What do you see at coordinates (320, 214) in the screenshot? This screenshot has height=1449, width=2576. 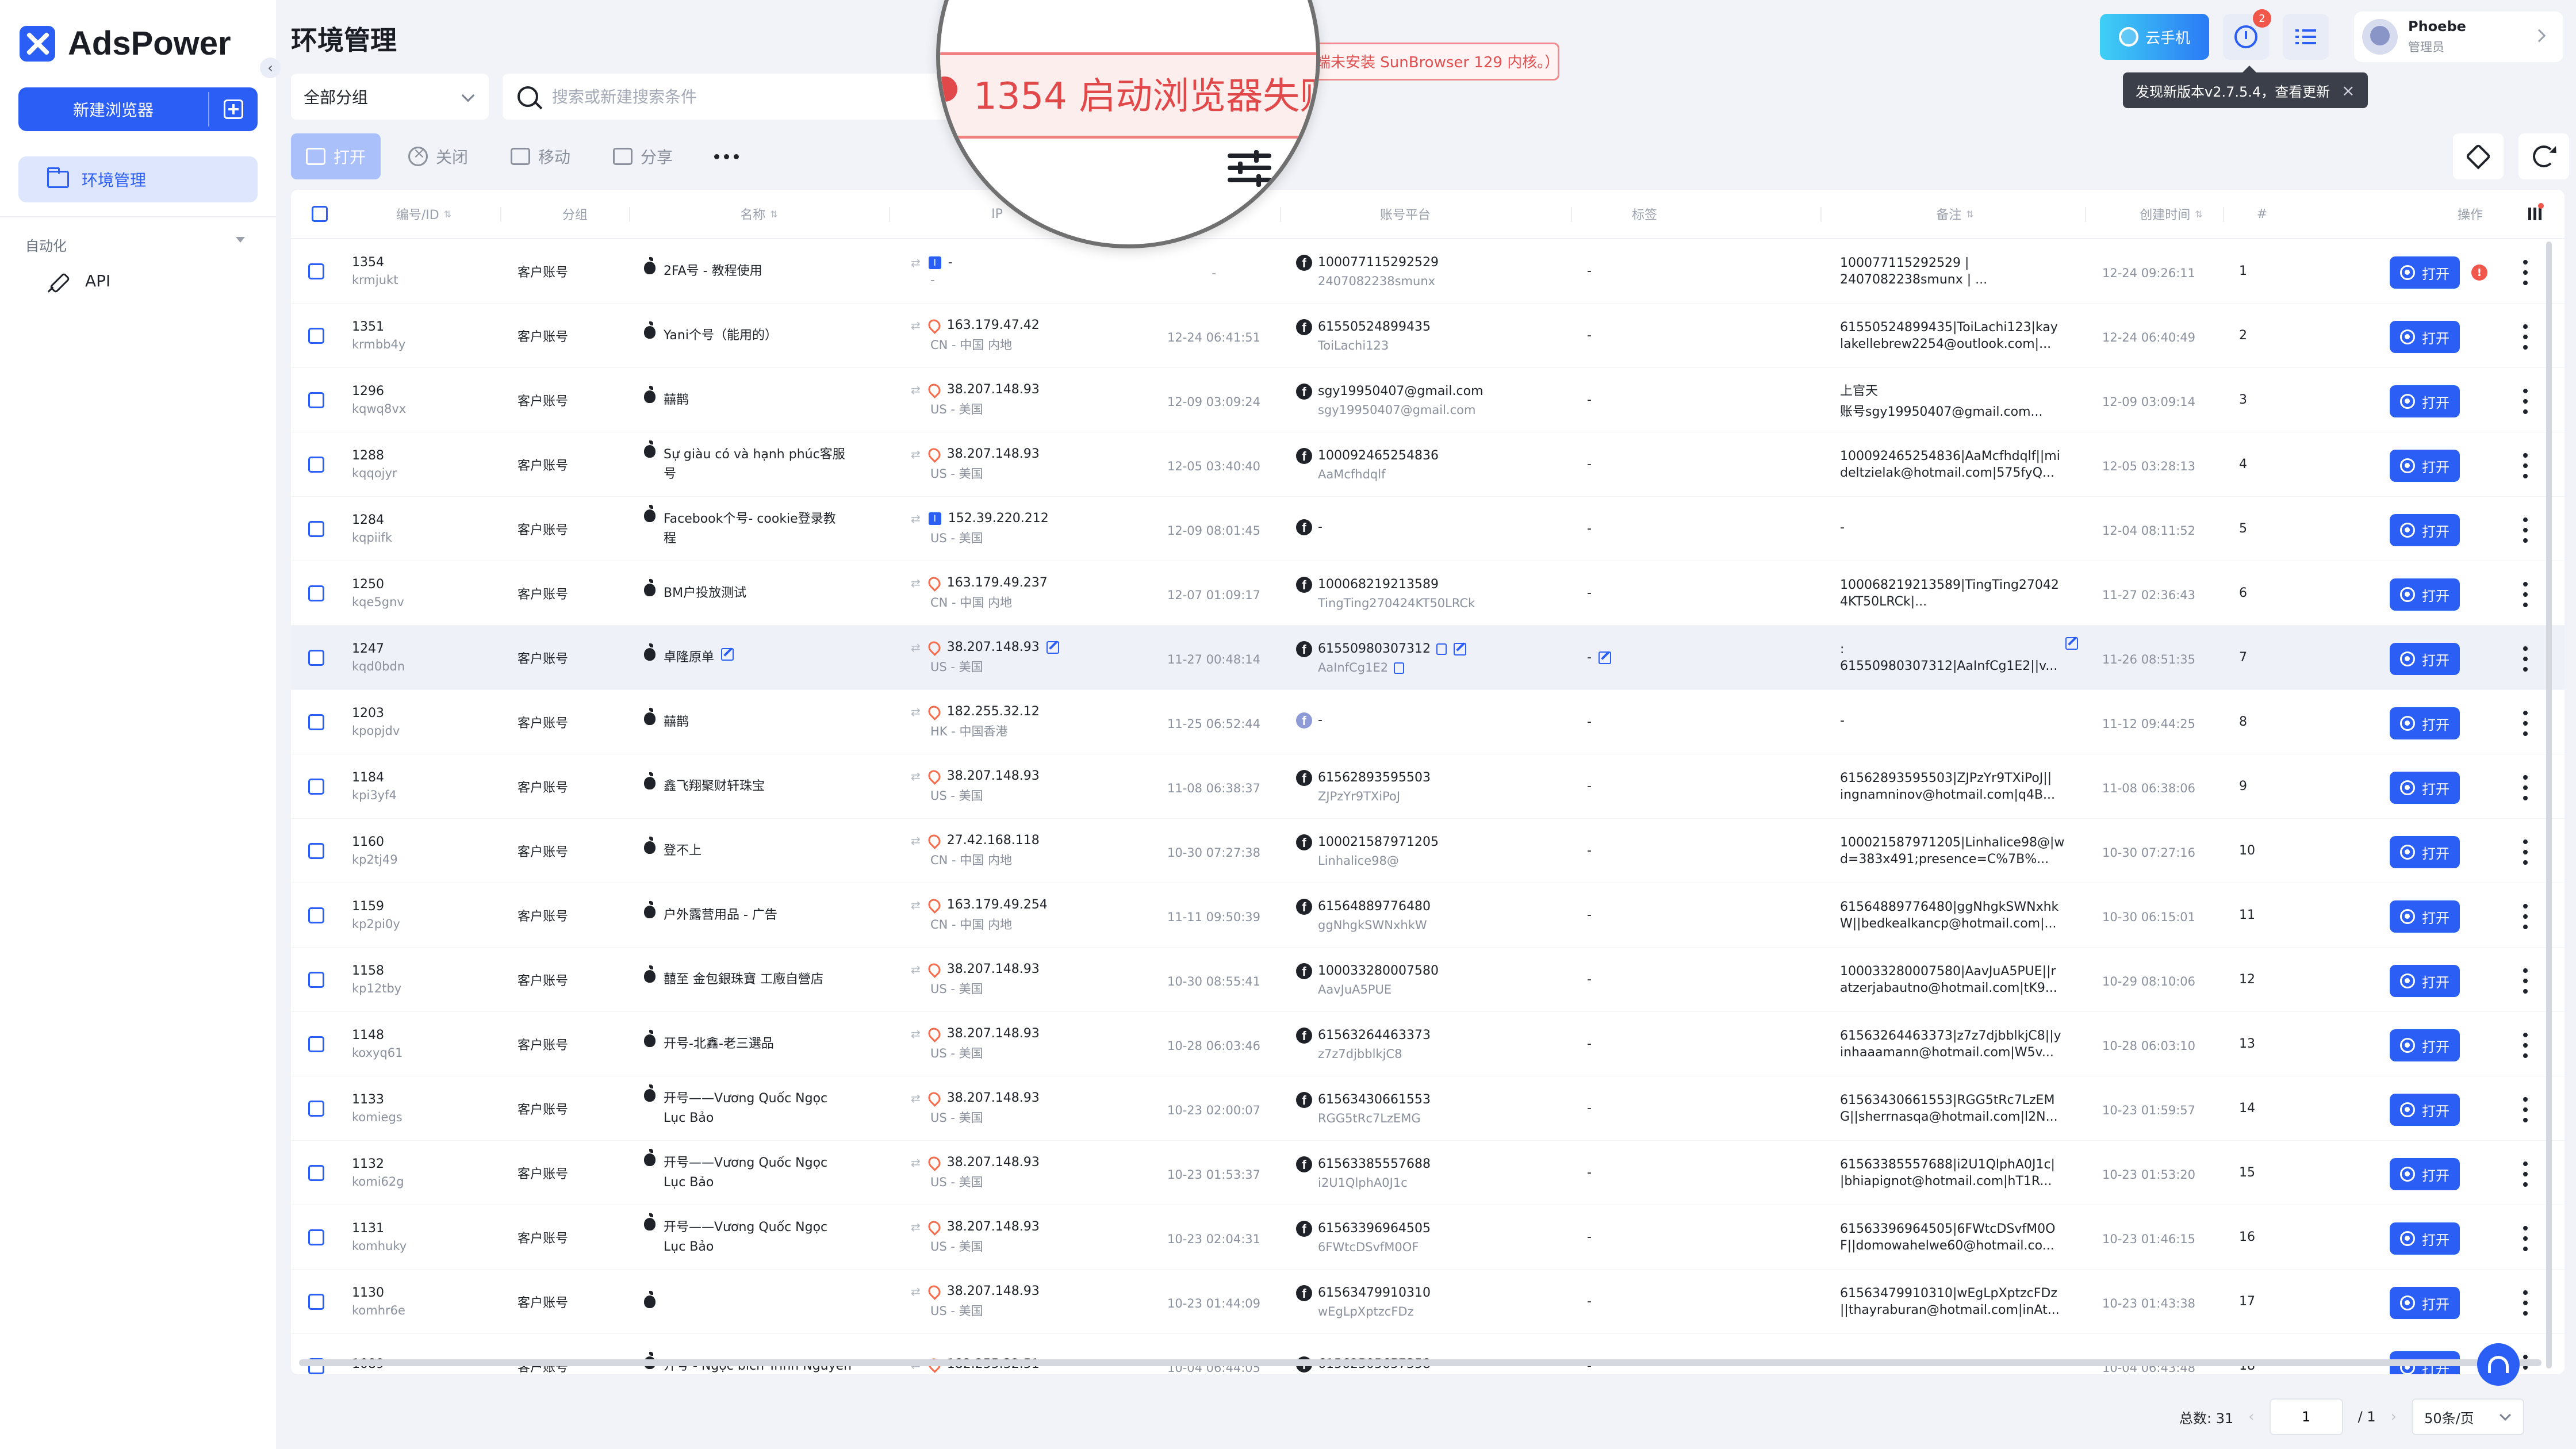 I see `select-all-checkbox` at bounding box center [320, 214].